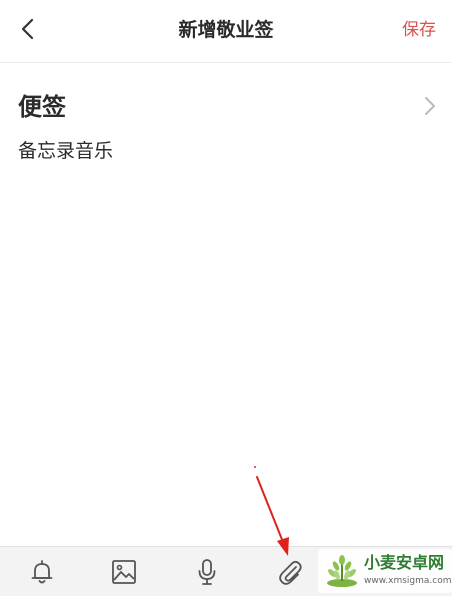 This screenshot has width=452, height=596. What do you see at coordinates (419, 30) in the screenshot?
I see `save-button: 保存` at bounding box center [419, 30].